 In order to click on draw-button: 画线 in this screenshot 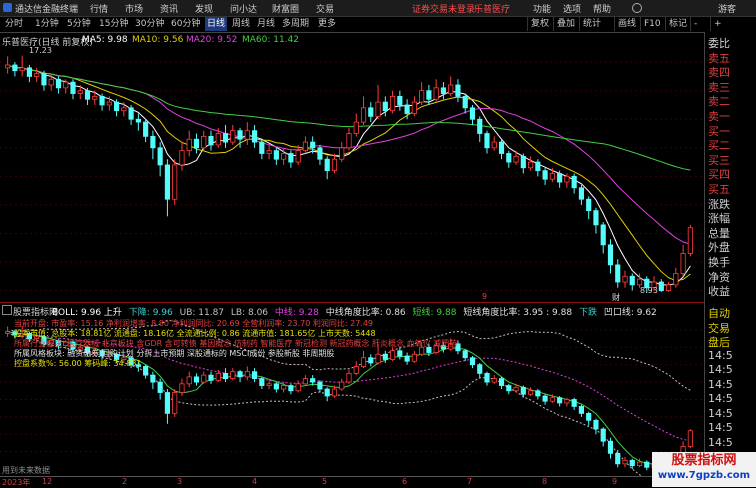, I will do `click(626, 24)`.